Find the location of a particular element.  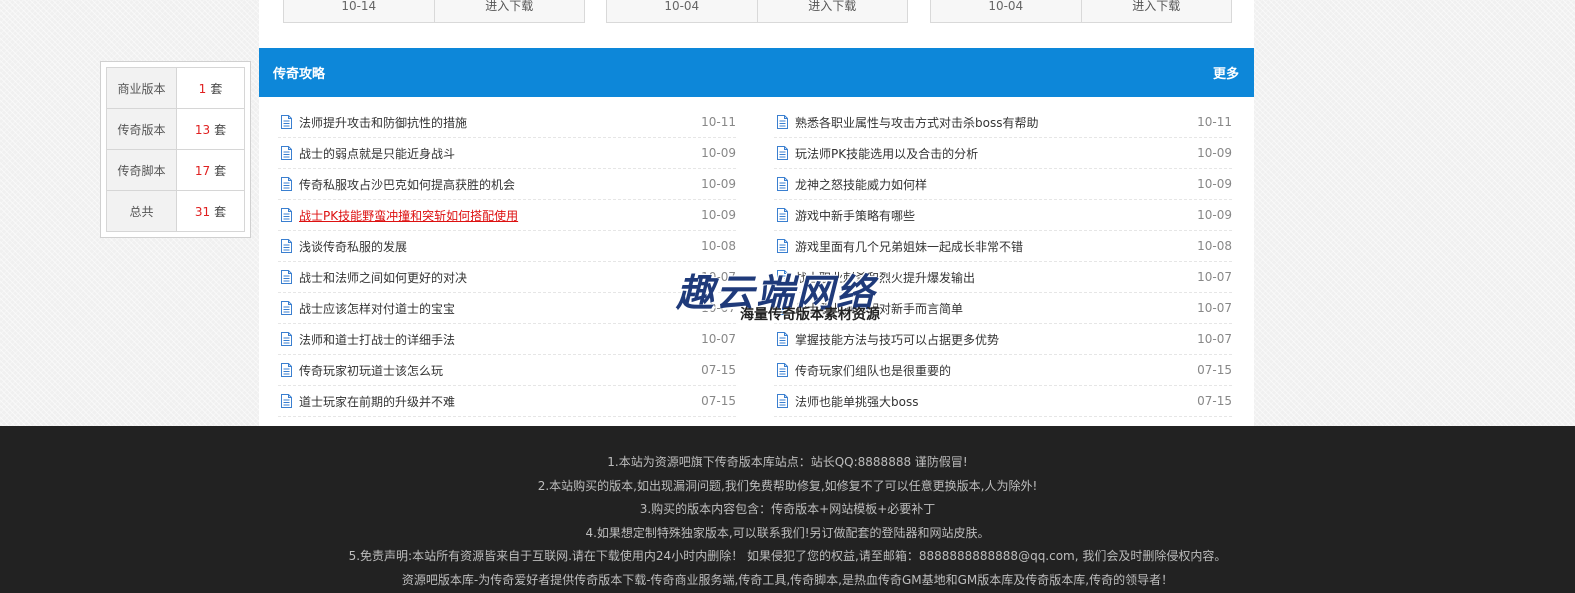

article-row: 玩法师PK技能选用以及合击的分析 10-09 is located at coordinates (1003, 153).